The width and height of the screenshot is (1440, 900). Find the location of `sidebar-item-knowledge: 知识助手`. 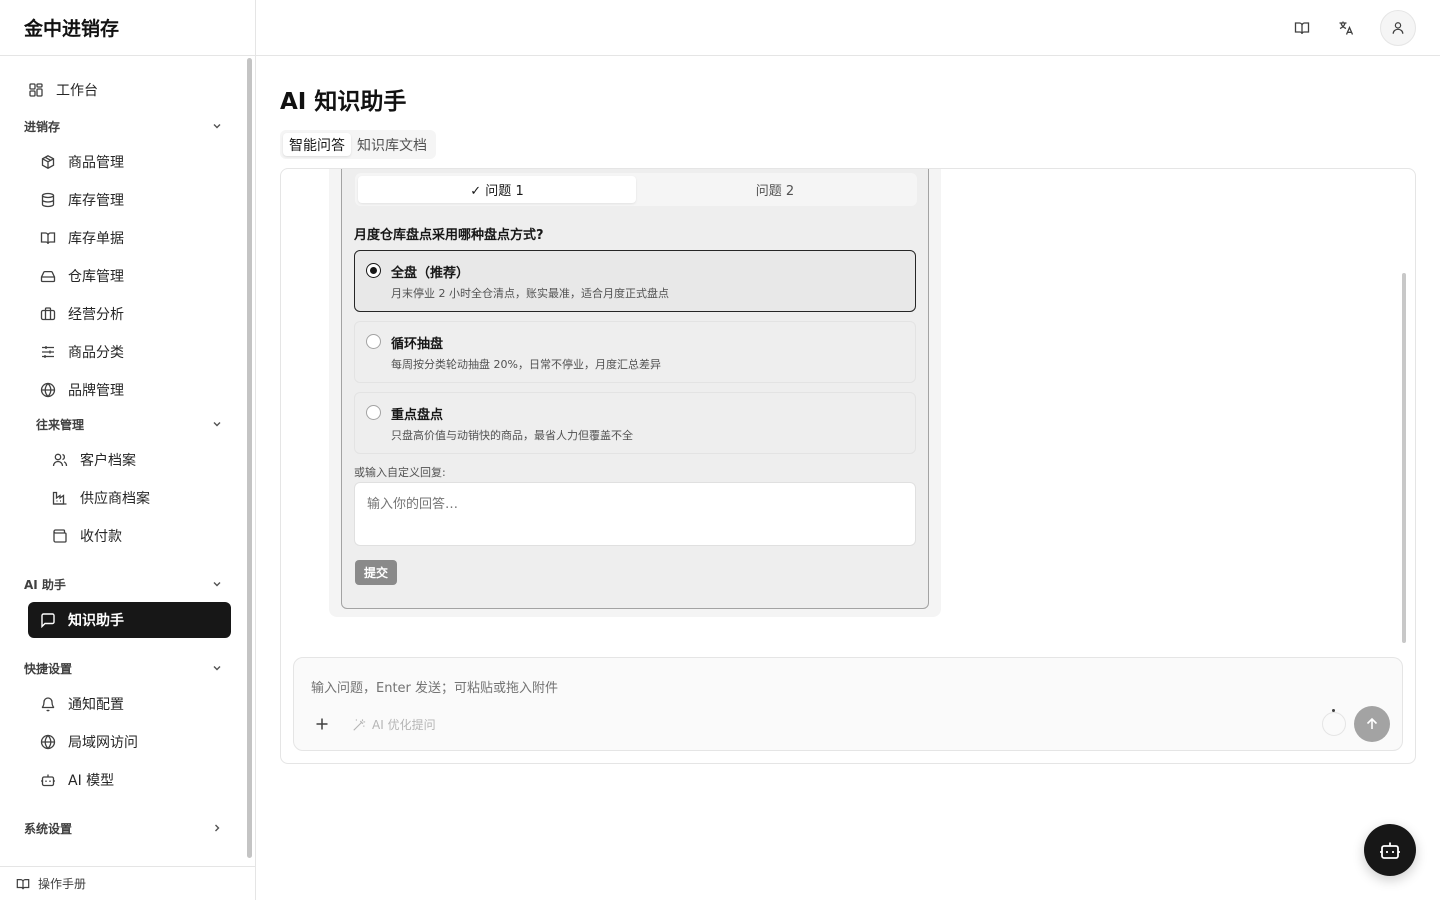

sidebar-item-knowledge: 知识助手 is located at coordinates (129, 620).